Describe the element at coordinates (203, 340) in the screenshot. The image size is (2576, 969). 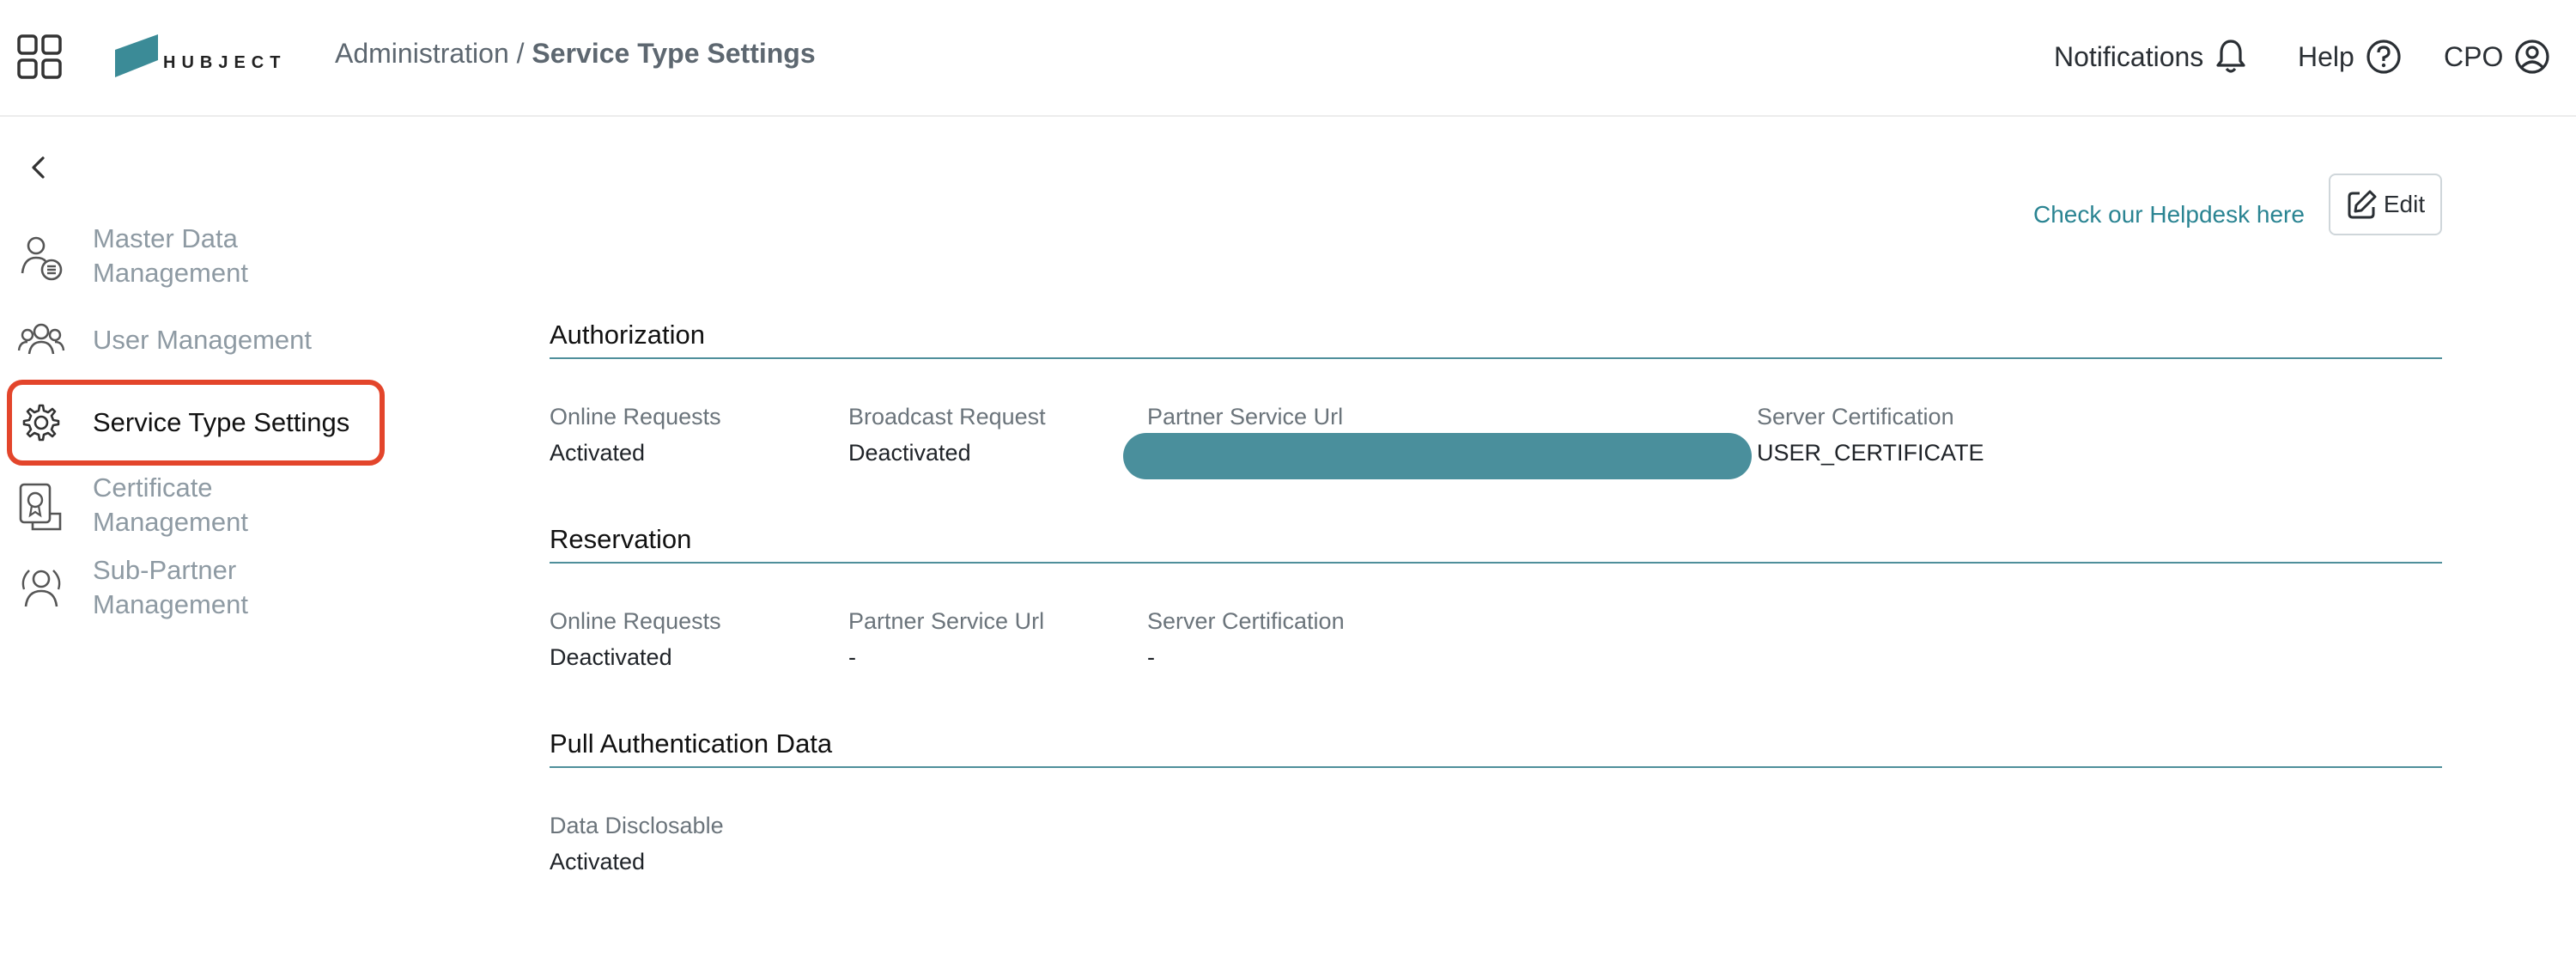
I see `sidebar-item-label: User Management` at that location.